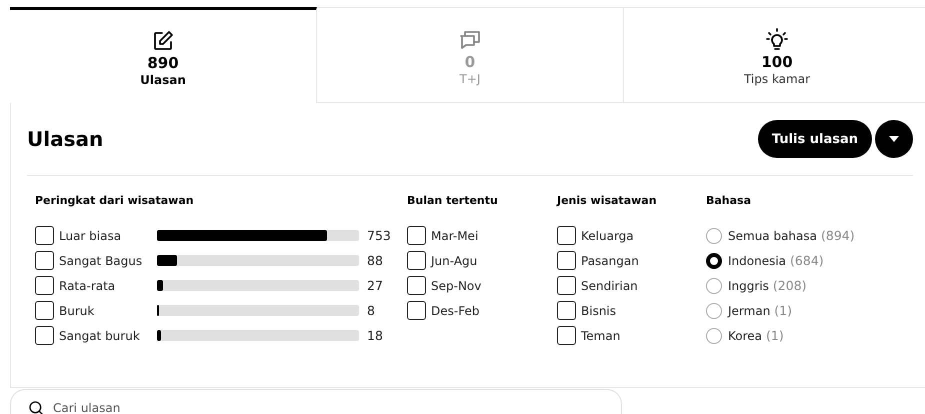  Describe the element at coordinates (453, 201) in the screenshot. I see `filter-heading: Bulan tertentu` at that location.